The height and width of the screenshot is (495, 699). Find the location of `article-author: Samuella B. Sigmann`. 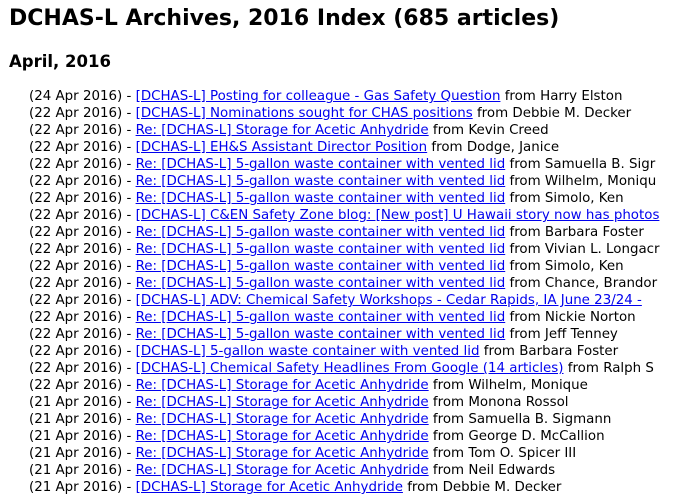

article-author: Samuella B. Sigmann is located at coordinates (540, 419).